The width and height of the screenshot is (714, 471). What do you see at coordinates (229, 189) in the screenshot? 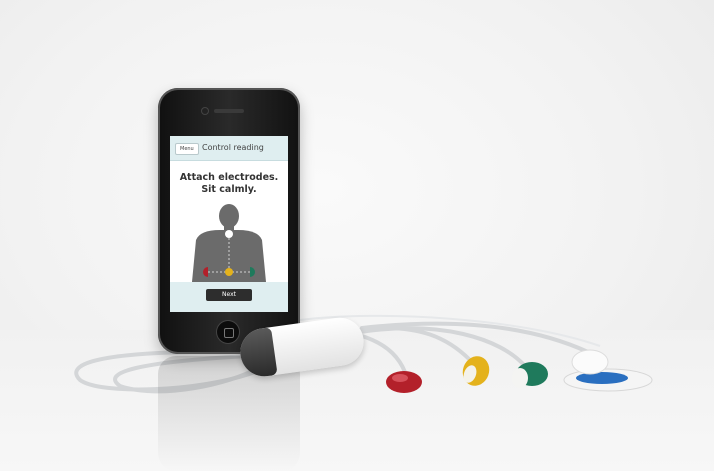
I see `instruction-line-2: Sit calmly.` at bounding box center [229, 189].